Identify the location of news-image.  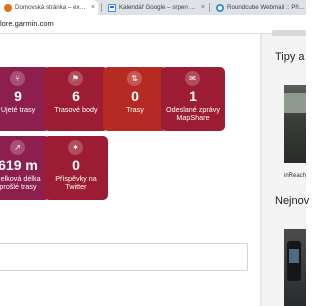
(295, 267).